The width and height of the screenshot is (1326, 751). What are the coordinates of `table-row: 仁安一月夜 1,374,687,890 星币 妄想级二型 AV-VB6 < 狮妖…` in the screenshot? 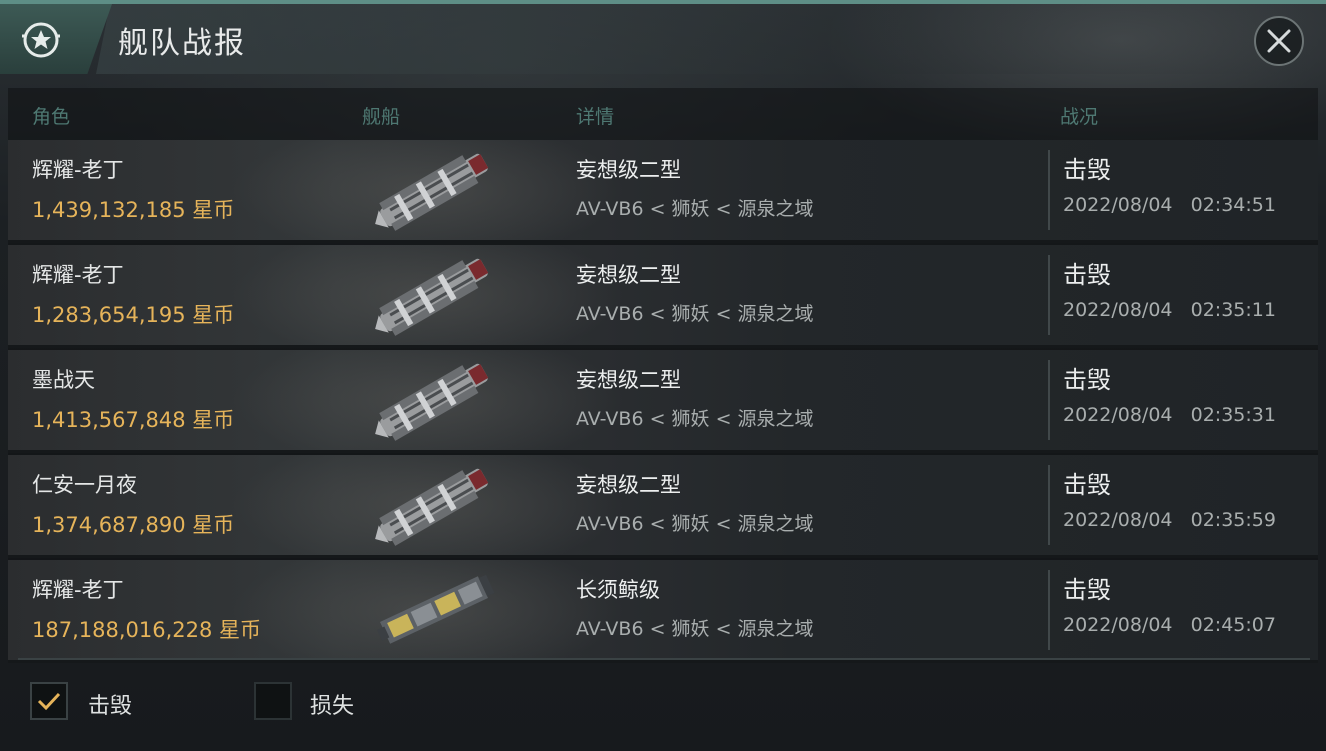 It's located at (663, 506).